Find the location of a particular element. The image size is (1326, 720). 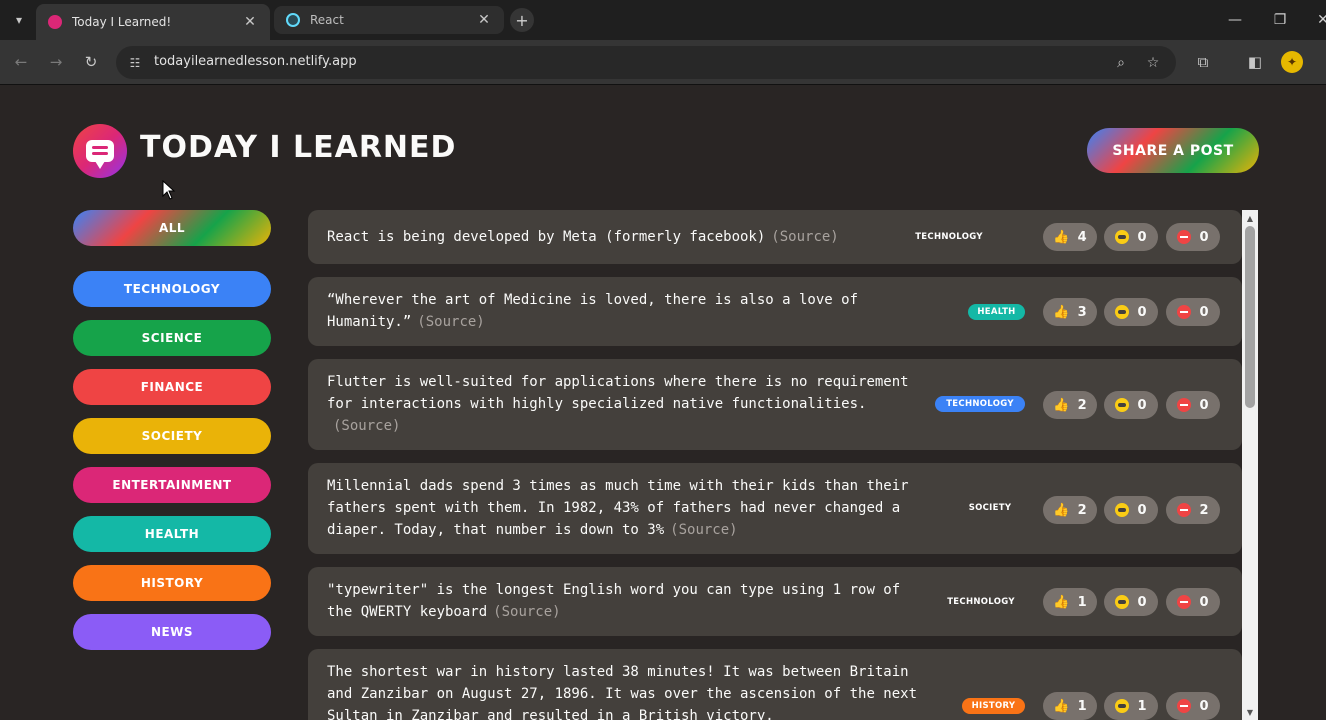

interesting-vote-button: 👍 3 is located at coordinates (1070, 312).